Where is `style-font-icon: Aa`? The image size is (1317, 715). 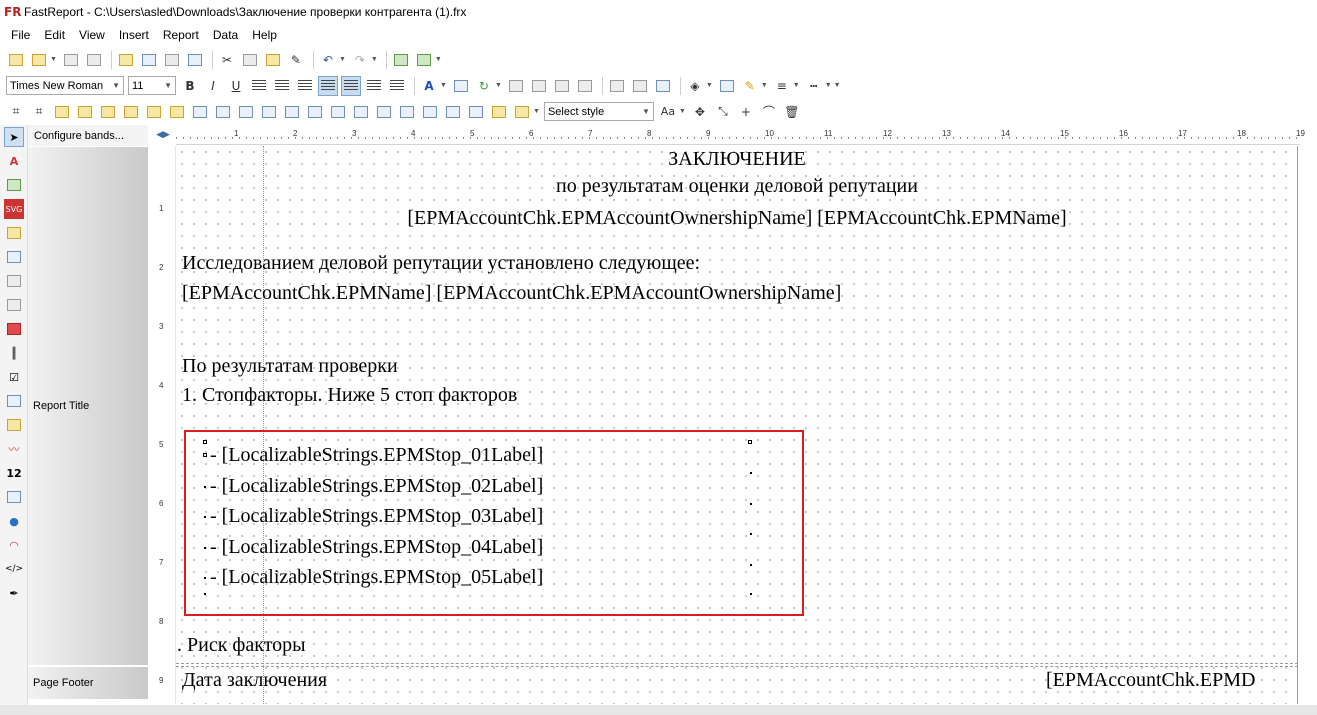
style-font-icon: Aa is located at coordinates (668, 112).